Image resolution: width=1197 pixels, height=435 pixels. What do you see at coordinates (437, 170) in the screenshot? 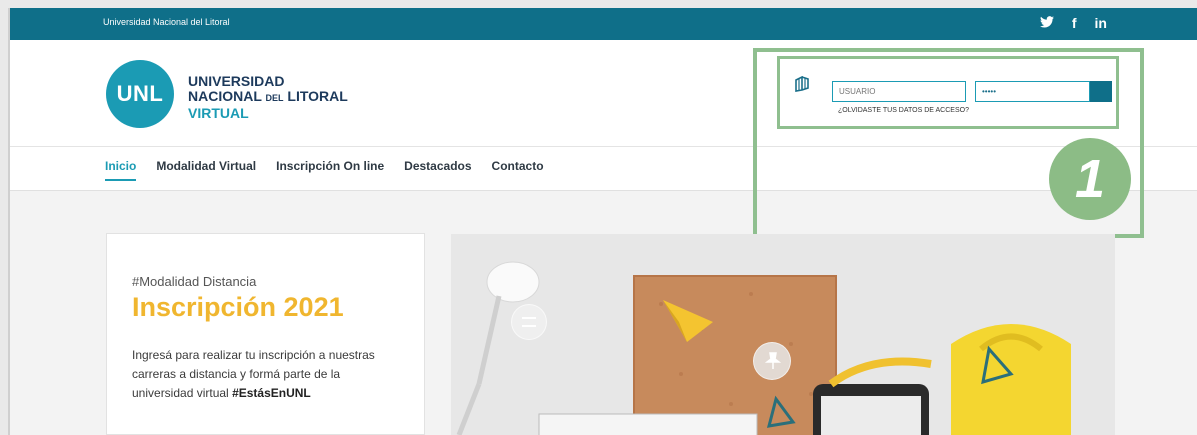
I see `nav-item-destacados: Destacados` at bounding box center [437, 170].